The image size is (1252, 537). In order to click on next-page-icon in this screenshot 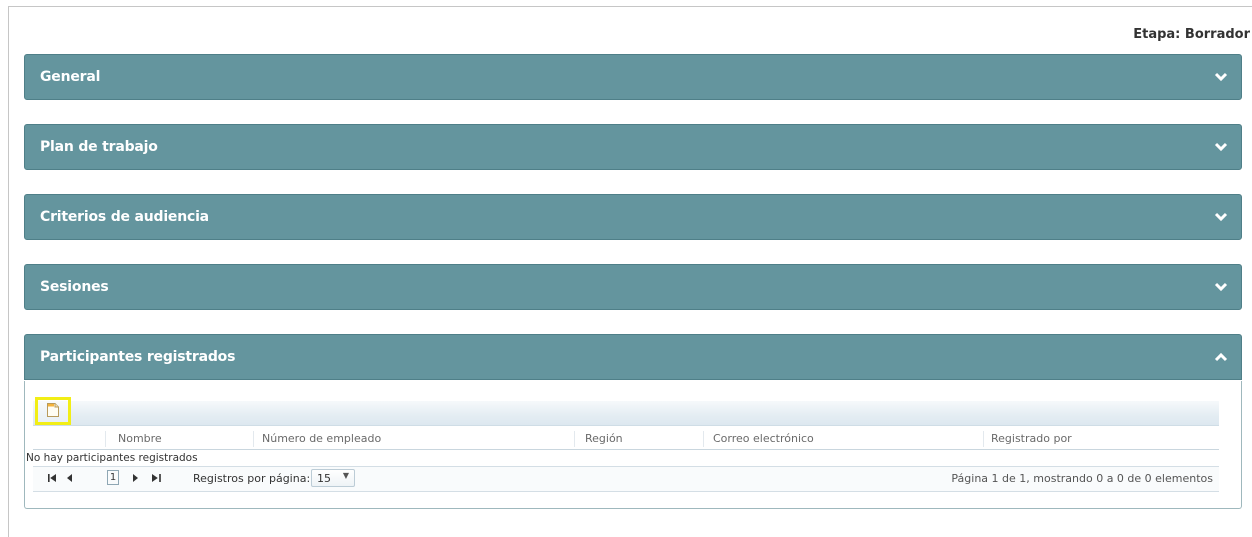, I will do `click(136, 478)`.